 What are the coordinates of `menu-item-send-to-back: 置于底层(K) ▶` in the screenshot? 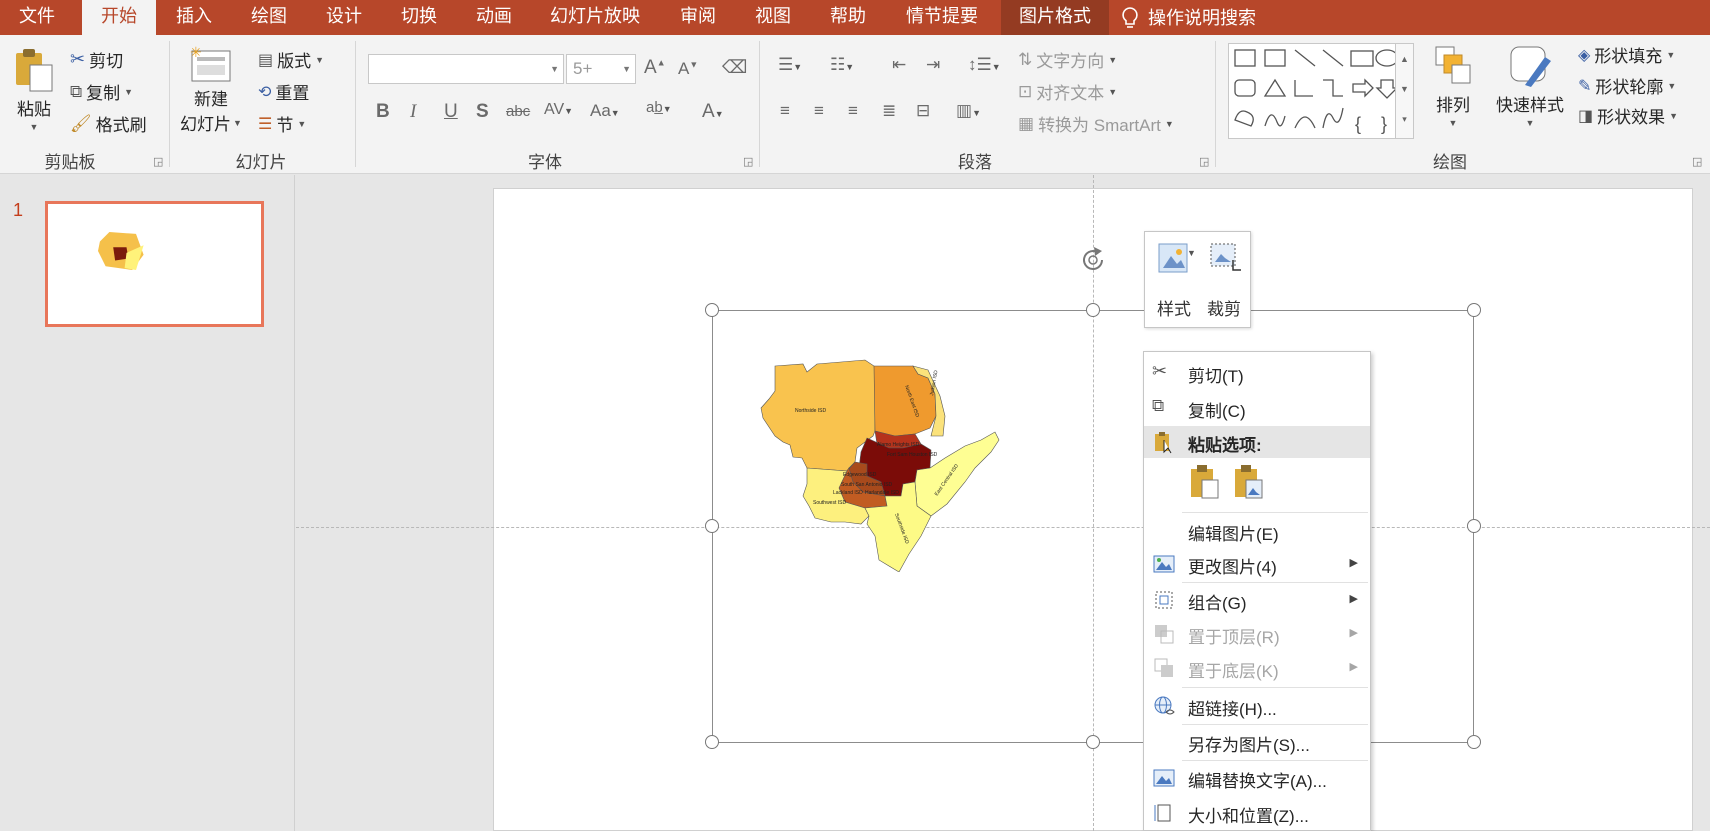 It's located at (1257, 668).